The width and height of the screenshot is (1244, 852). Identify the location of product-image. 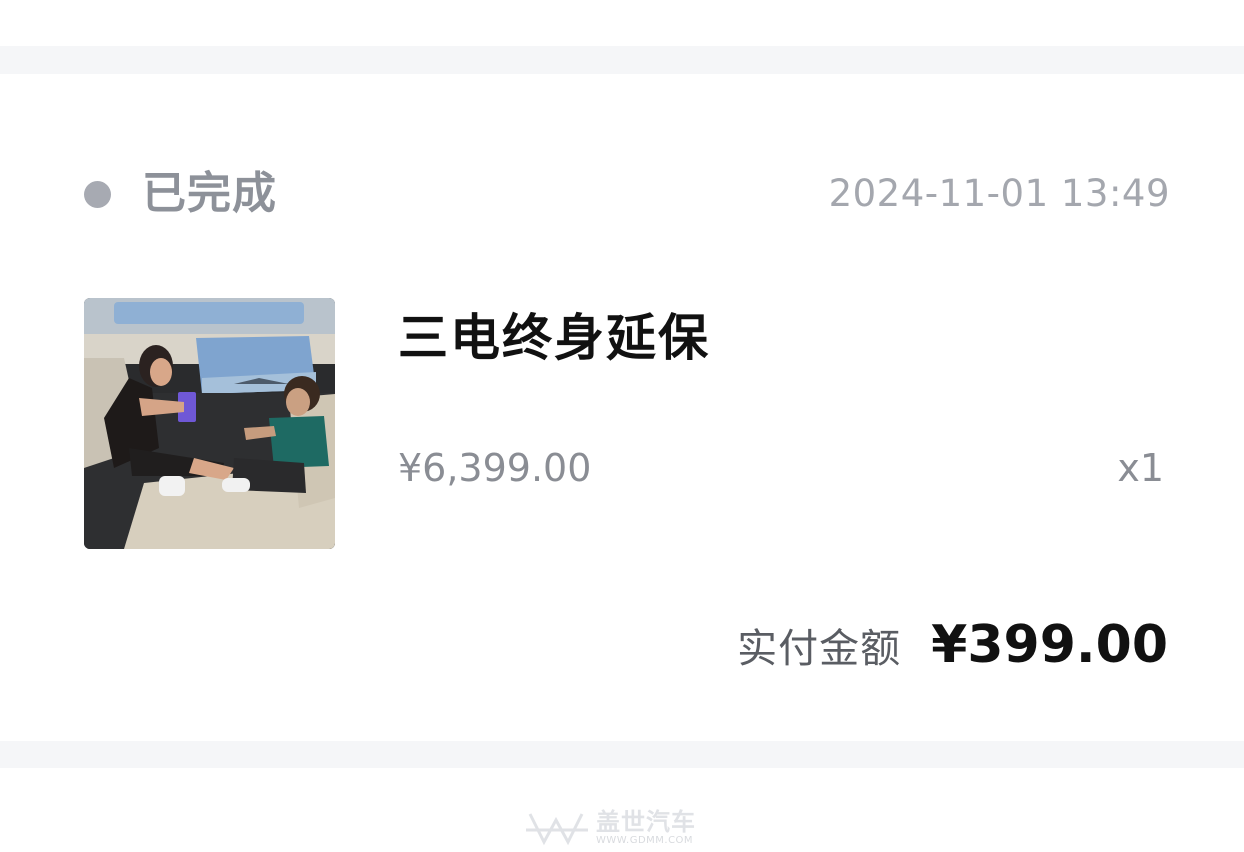
(209, 423).